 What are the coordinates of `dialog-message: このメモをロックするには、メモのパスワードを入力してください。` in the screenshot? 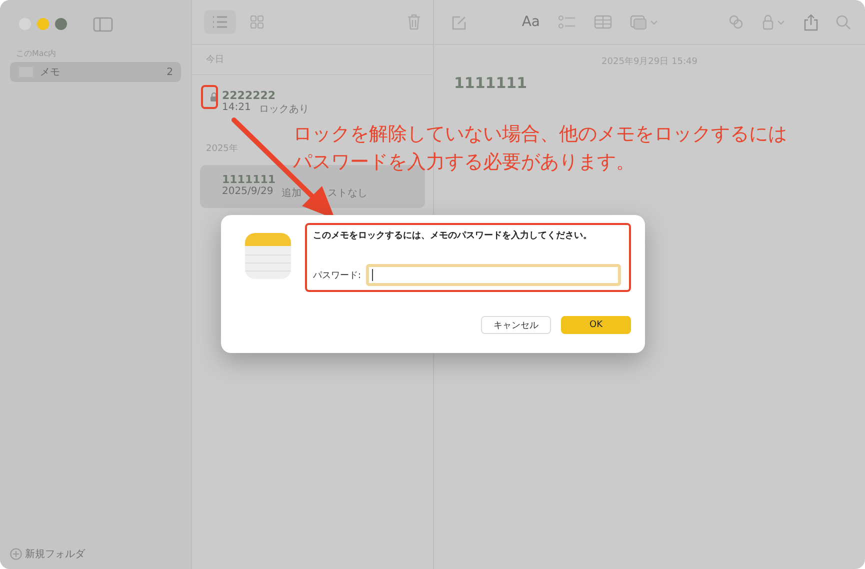 It's located at (453, 235).